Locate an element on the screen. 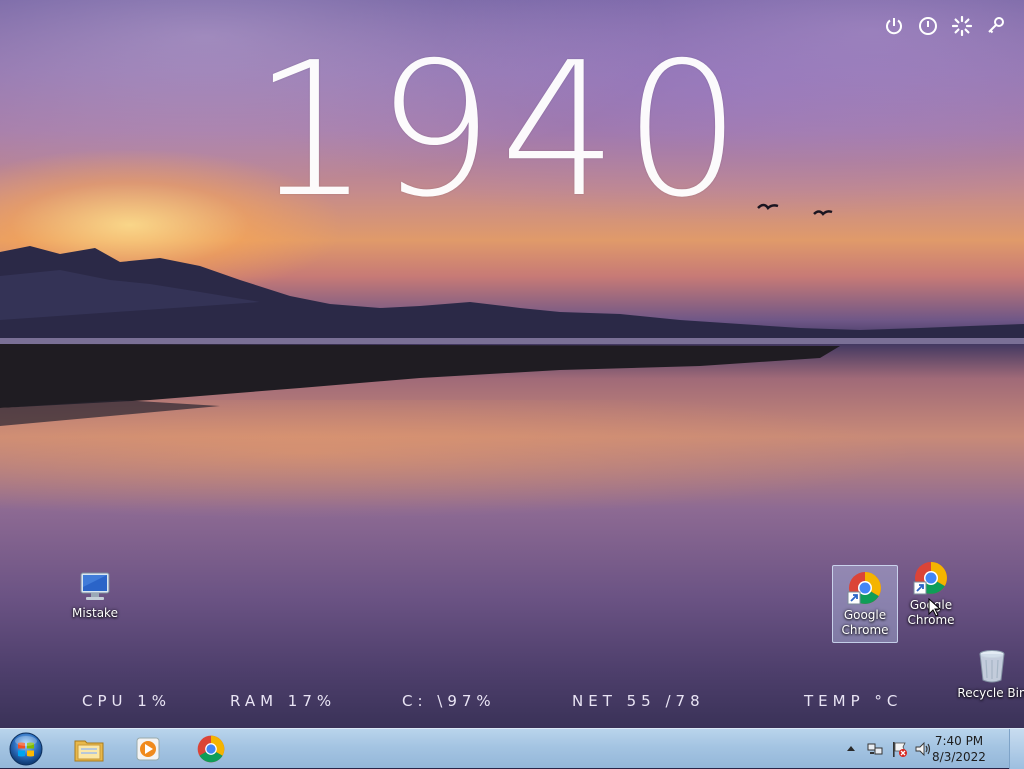 The width and height of the screenshot is (1024, 769). taskbar-explorer-button is located at coordinates (89, 749).